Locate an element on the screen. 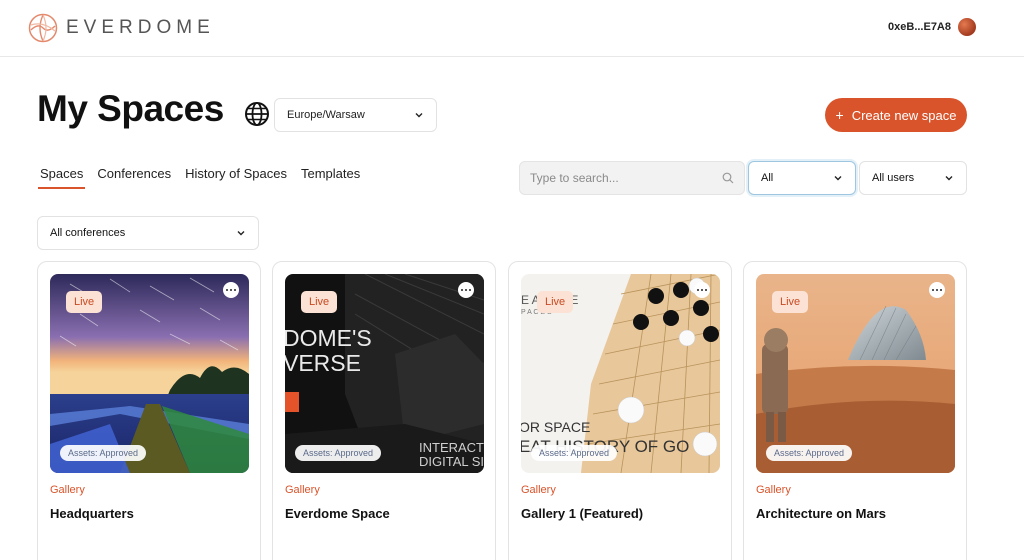 The height and width of the screenshot is (560, 1024). plus-icon: + is located at coordinates (839, 115).